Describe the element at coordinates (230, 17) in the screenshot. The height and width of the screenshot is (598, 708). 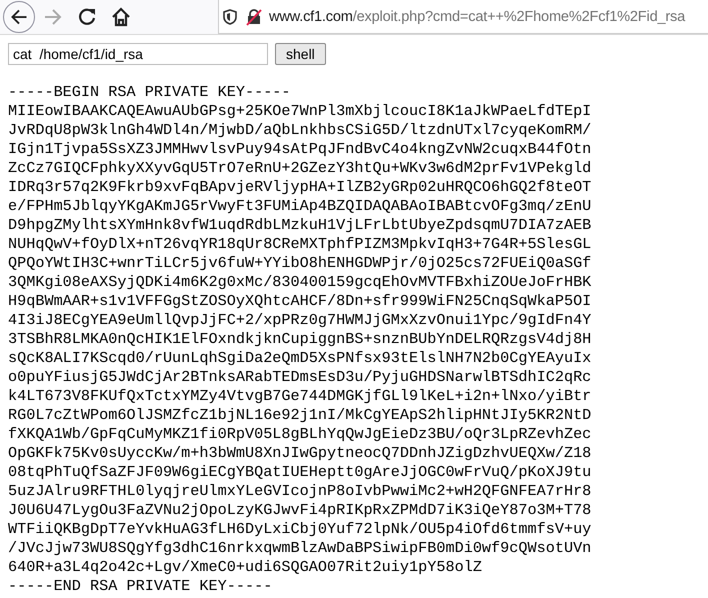
I see `shield-icon` at that location.